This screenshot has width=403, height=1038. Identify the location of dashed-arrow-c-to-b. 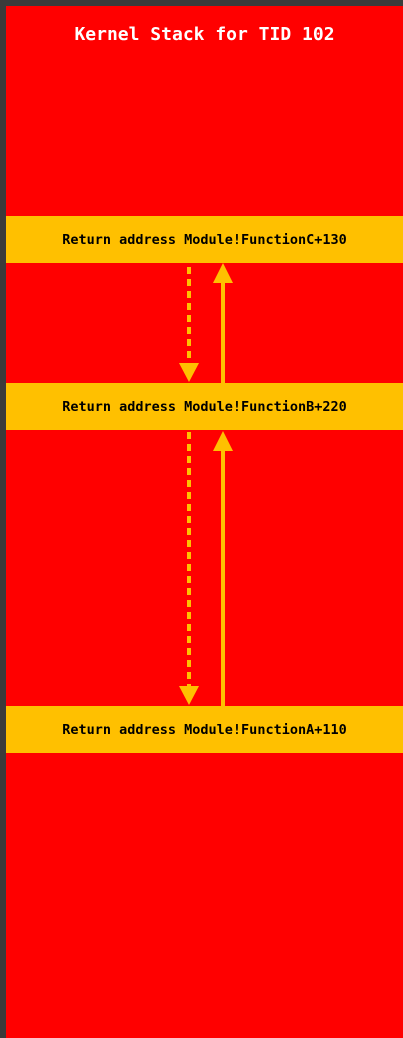
(189, 324).